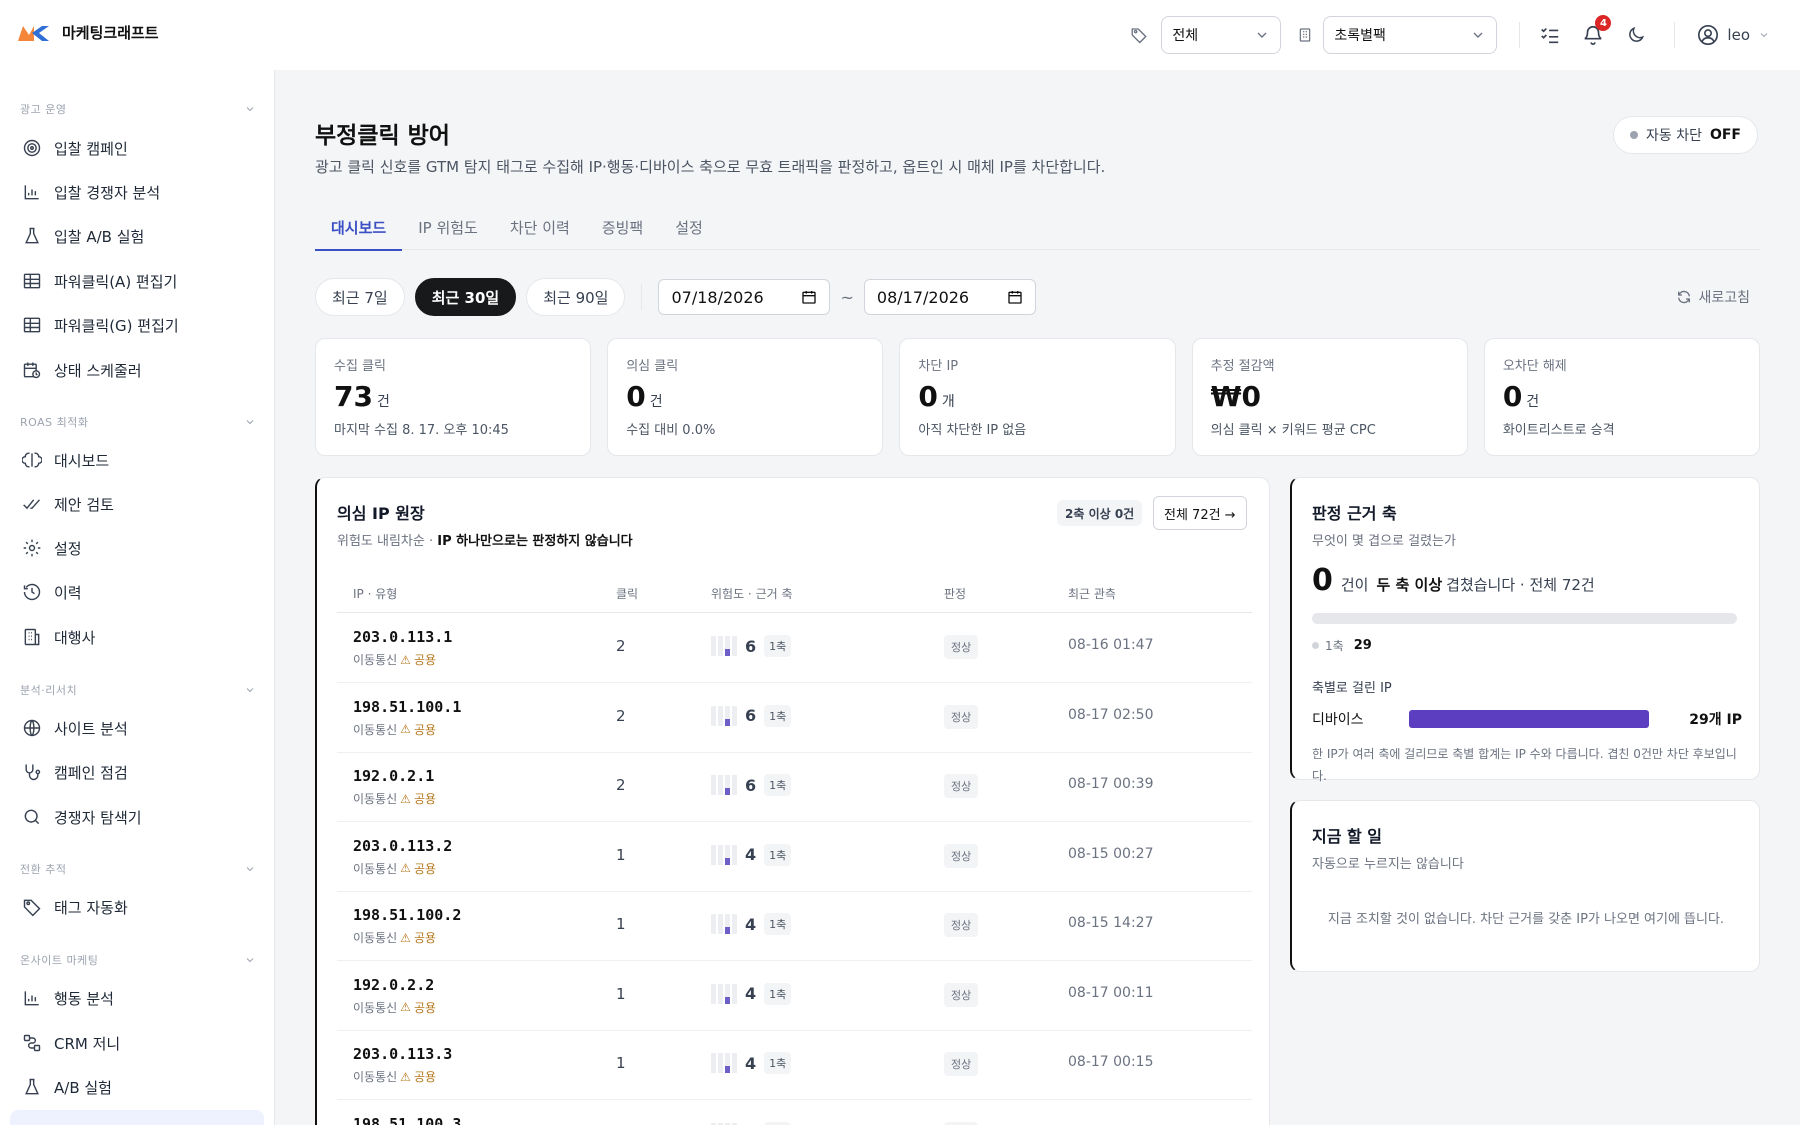  I want to click on table-row: 192.0.2.2 이동통신 ⚠ 공용 1 4 1축 정상 08-17 00:11, so click(794, 996).